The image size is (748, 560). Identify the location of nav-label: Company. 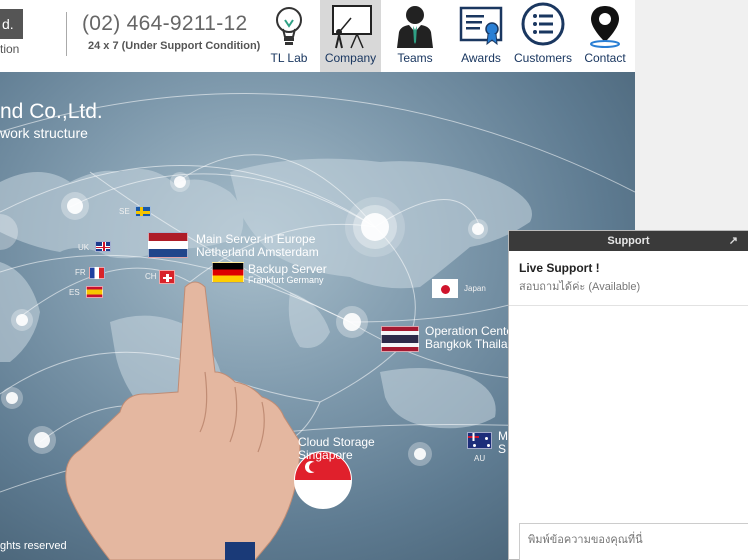
(350, 58).